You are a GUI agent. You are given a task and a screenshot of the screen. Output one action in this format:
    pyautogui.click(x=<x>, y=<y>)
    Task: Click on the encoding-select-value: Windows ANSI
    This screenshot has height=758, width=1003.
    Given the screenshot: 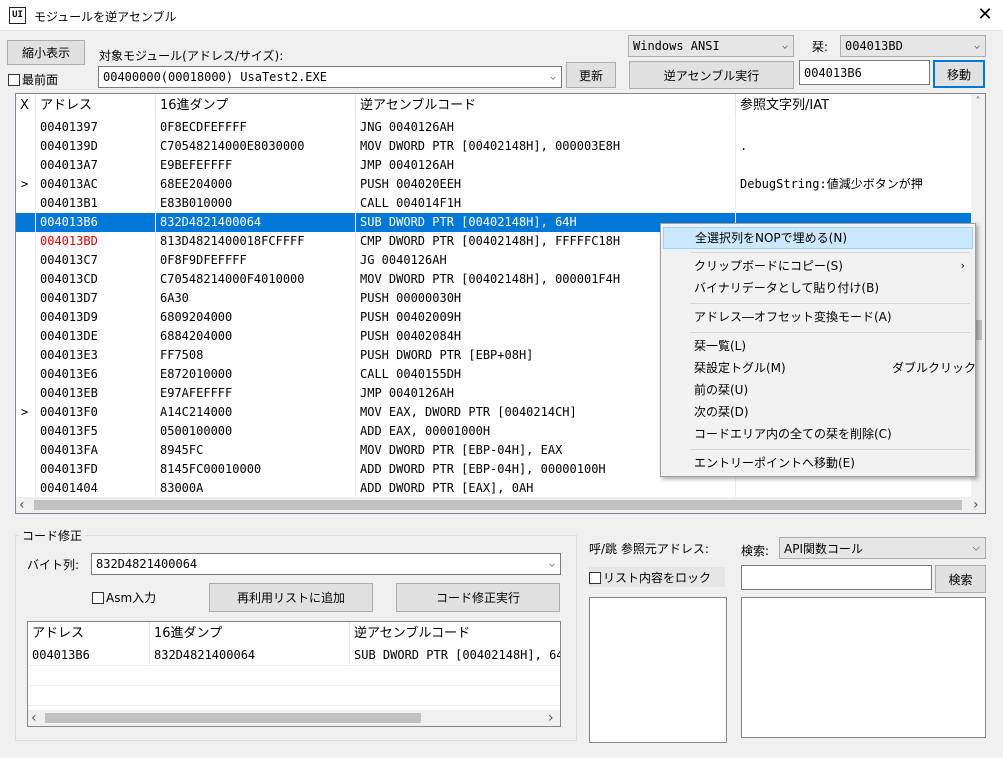 What is the action you would take?
    pyautogui.click(x=676, y=46)
    